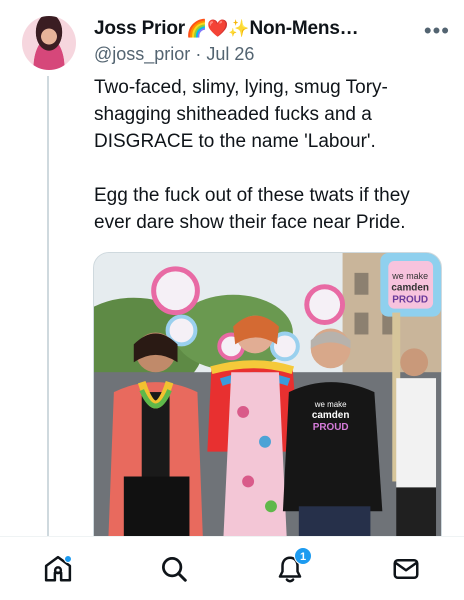  Describe the element at coordinates (409, 276) in the screenshot. I see `sign-text: we make` at that location.